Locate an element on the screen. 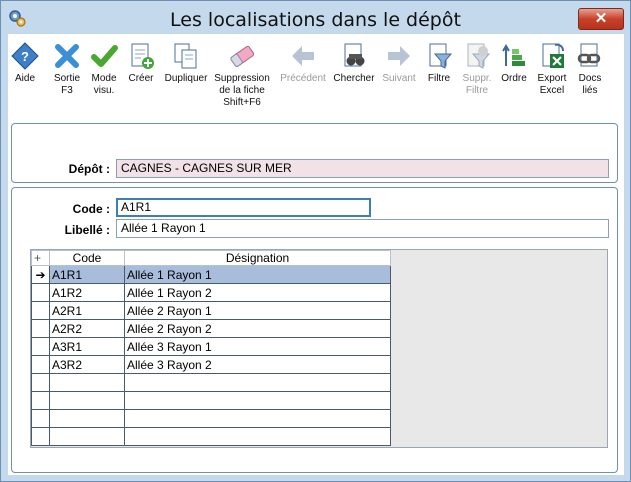  table-row: A2R1 Allée 2 Rayon 1 is located at coordinates (211, 310).